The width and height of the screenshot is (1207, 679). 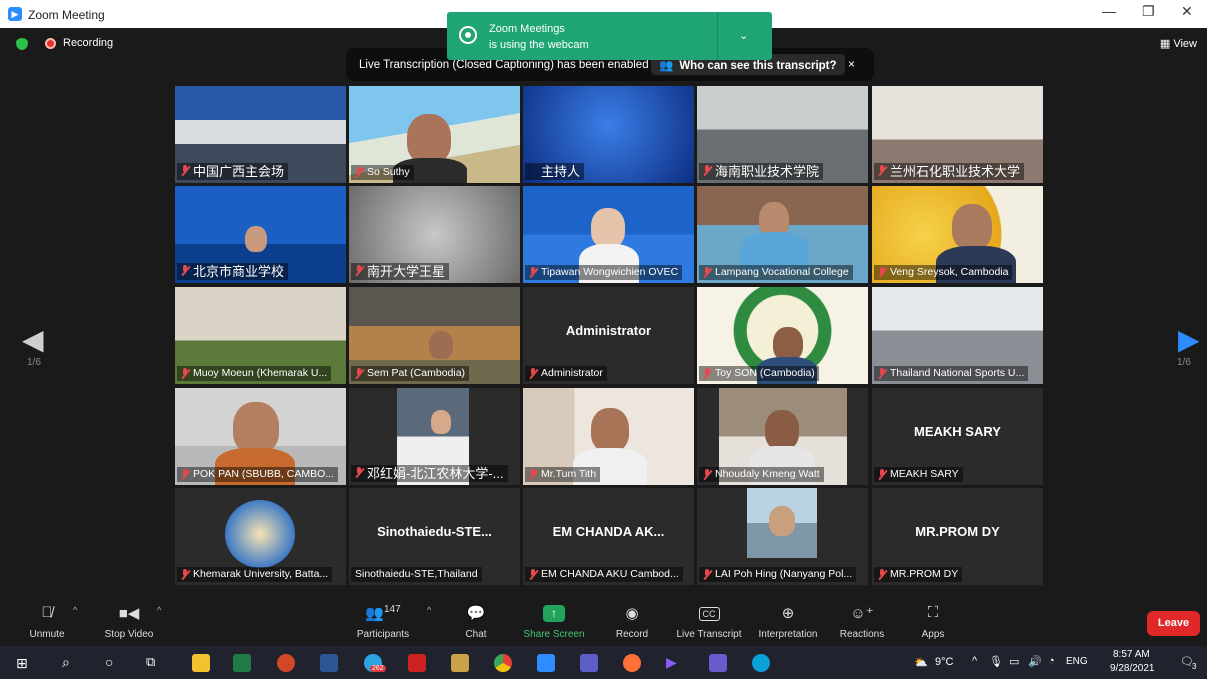 What do you see at coordinates (1173, 623) in the screenshot?
I see `leave-button: Leave` at bounding box center [1173, 623].